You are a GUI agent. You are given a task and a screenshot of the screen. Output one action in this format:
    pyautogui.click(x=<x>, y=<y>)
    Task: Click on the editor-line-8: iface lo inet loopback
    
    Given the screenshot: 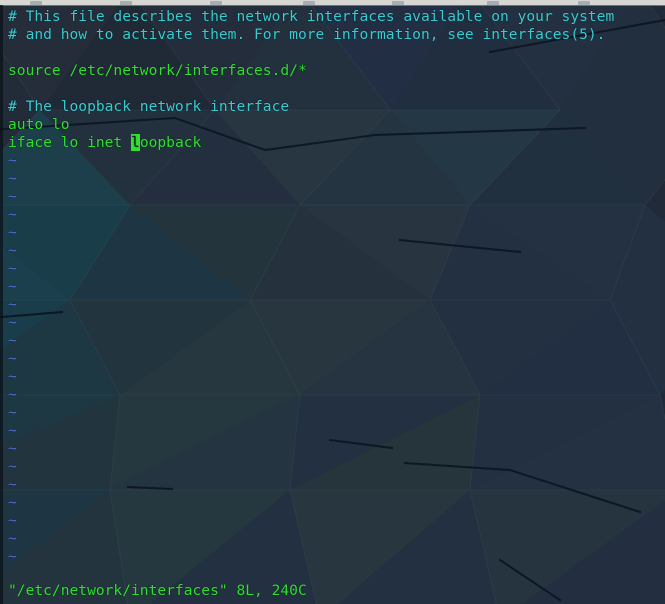 What is the action you would take?
    pyautogui.click(x=104, y=143)
    